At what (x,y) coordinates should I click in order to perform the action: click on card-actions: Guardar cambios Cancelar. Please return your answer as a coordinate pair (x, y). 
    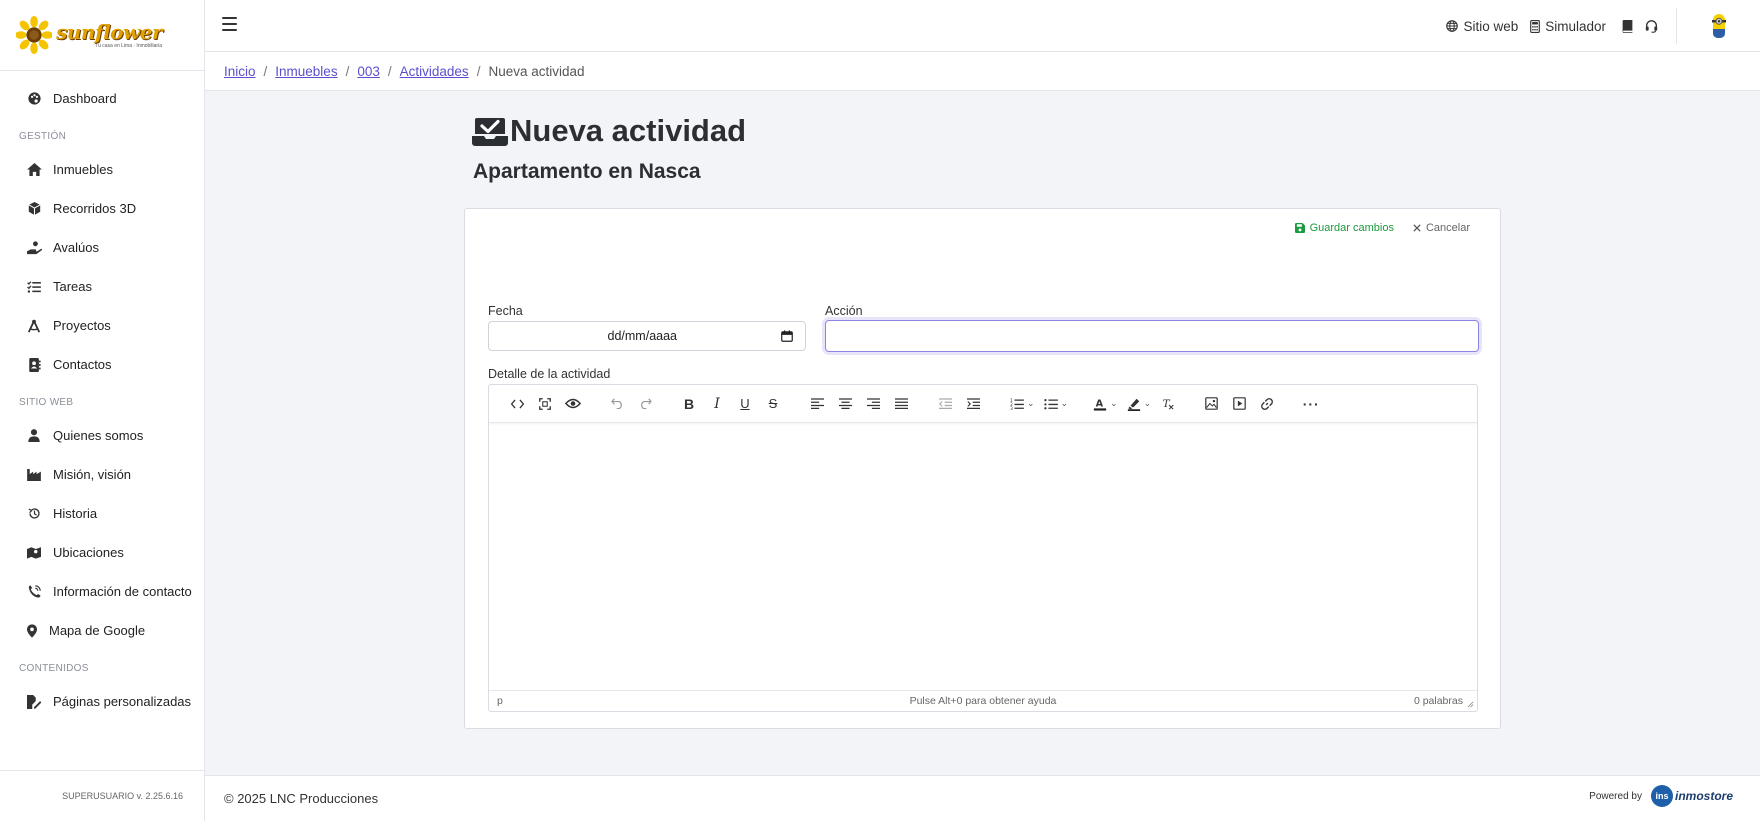
    Looking at the image, I should click on (1382, 228).